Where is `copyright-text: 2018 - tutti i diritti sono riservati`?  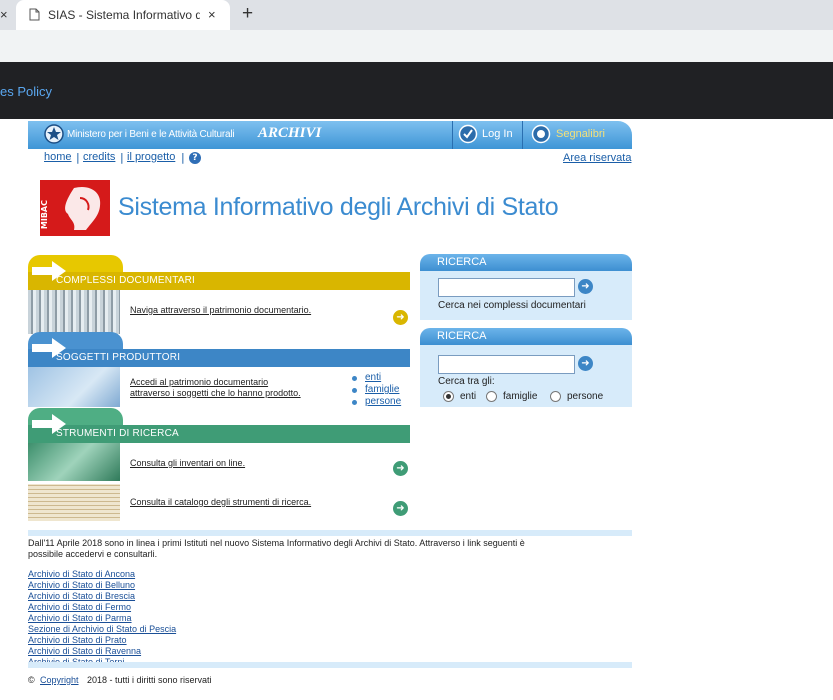
copyright-text: 2018 - tutti i diritti sono riservati is located at coordinates (149, 680).